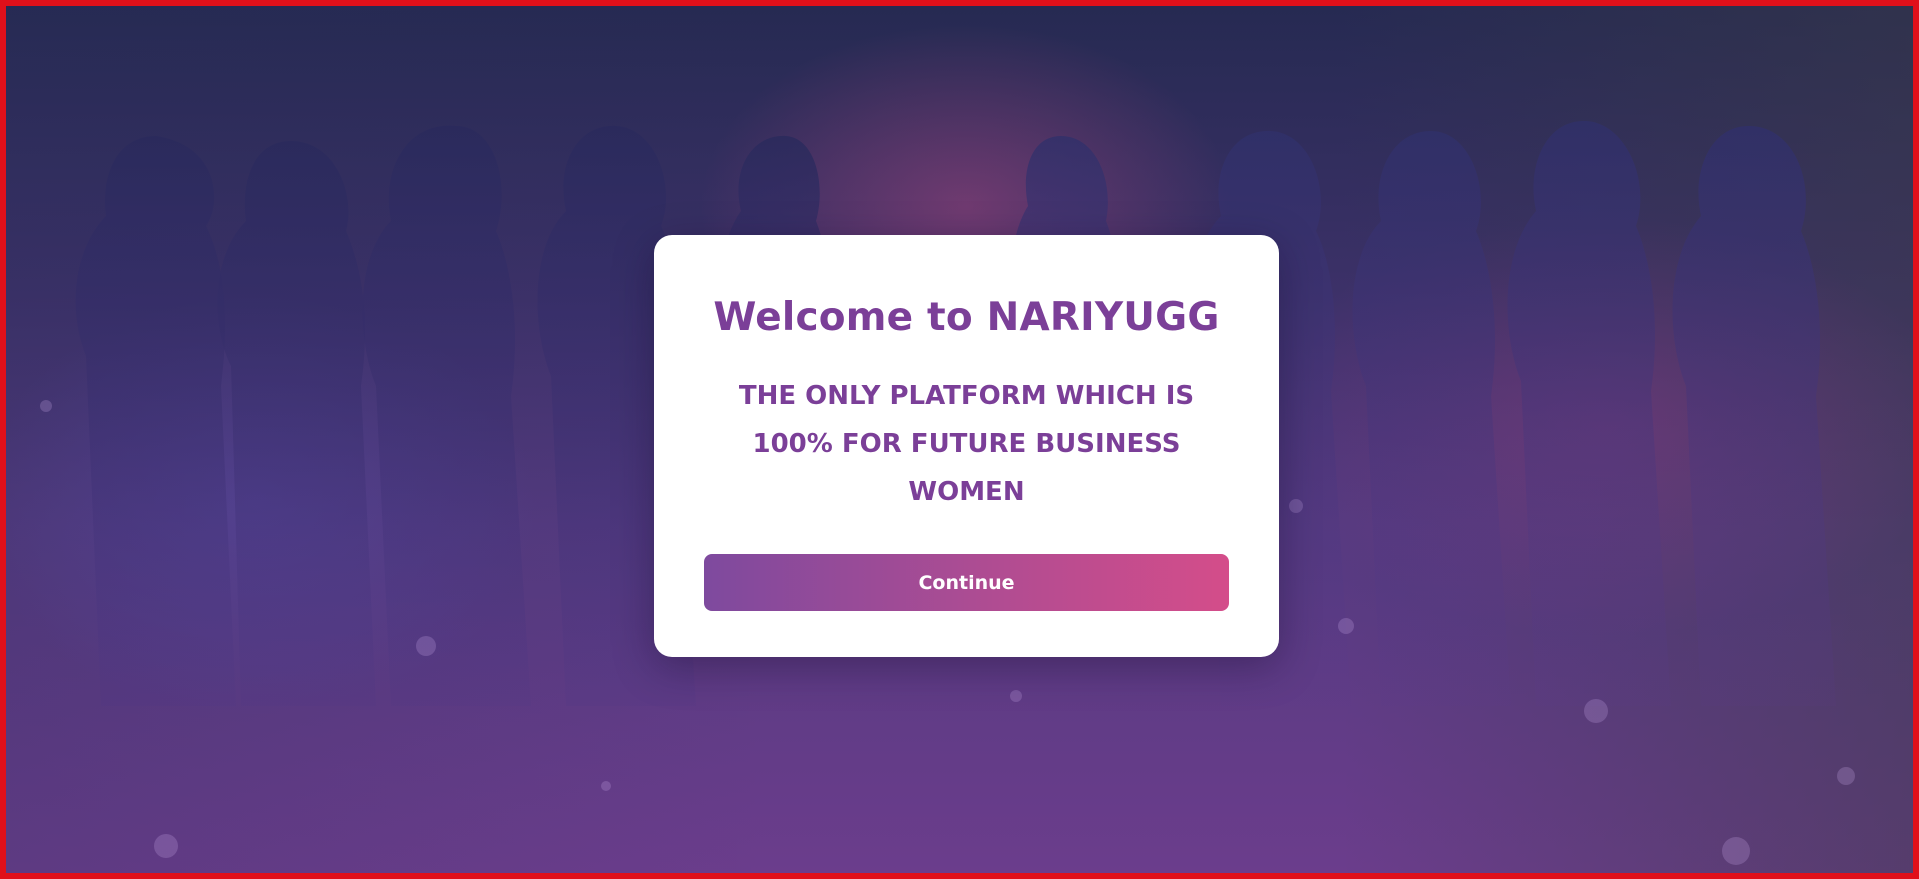 This screenshot has width=1919, height=879. What do you see at coordinates (966, 582) in the screenshot?
I see `continue-button: Continue` at bounding box center [966, 582].